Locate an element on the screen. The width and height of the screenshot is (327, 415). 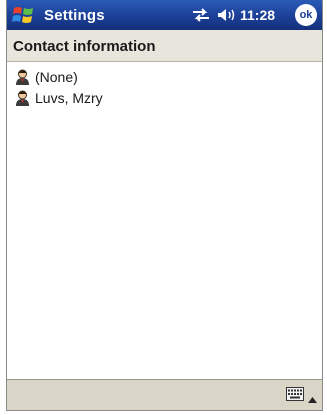
page-header: Contact information is located at coordinates (164, 46).